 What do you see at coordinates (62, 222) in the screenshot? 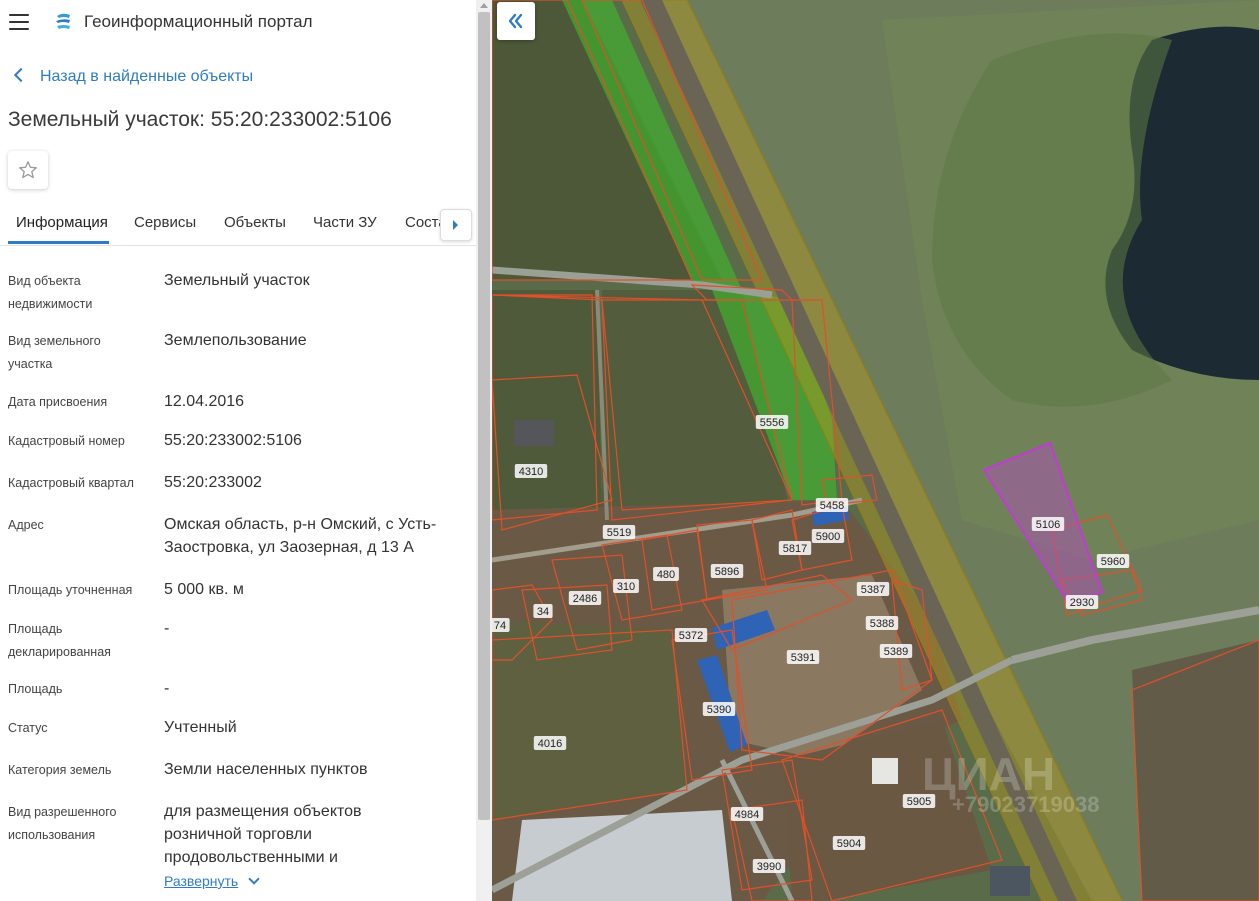
I see `tab-info: Информация` at bounding box center [62, 222].